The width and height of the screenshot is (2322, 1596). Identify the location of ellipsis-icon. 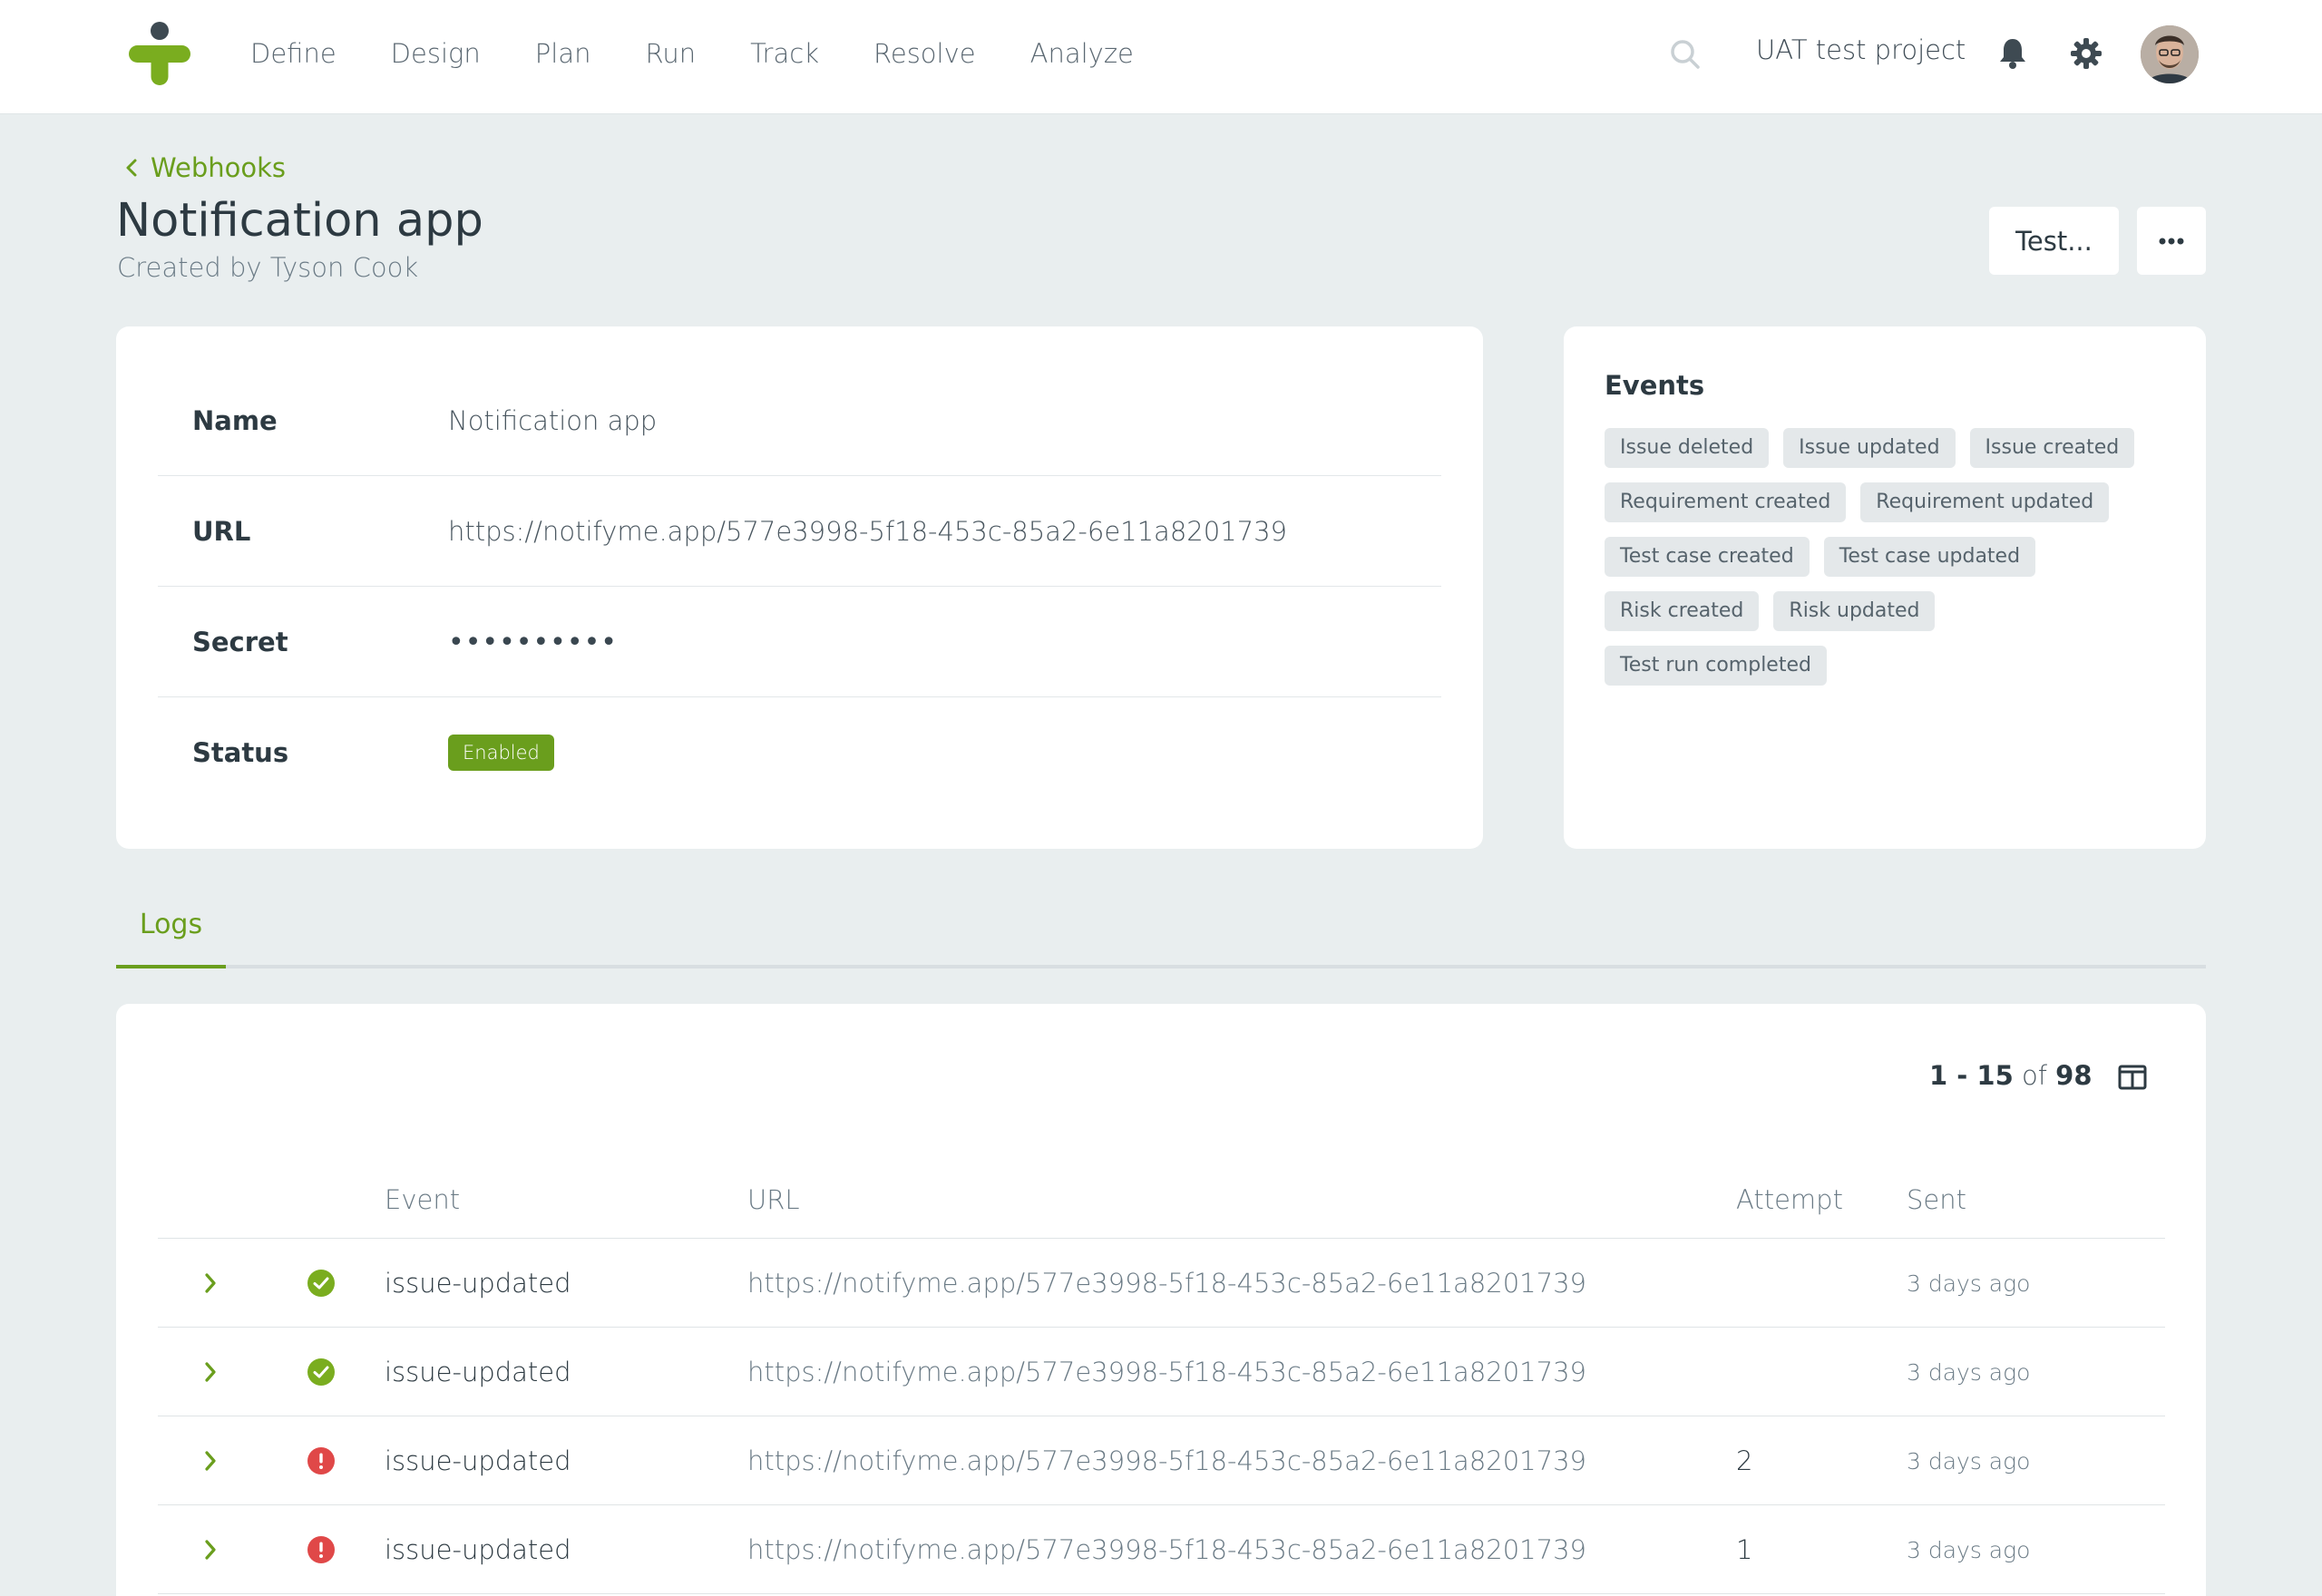
(2171, 241).